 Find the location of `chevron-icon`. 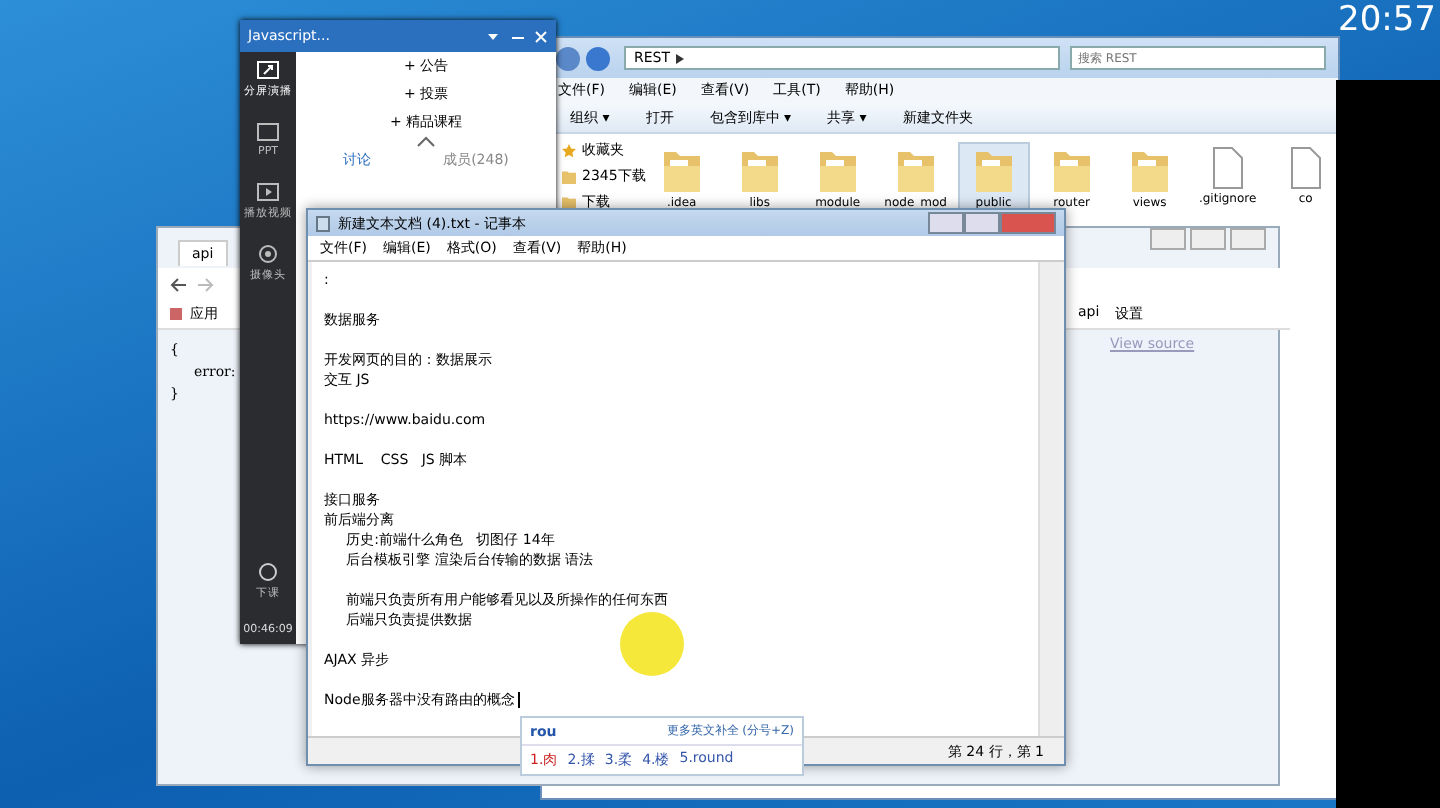

chevron-icon is located at coordinates (680, 58).